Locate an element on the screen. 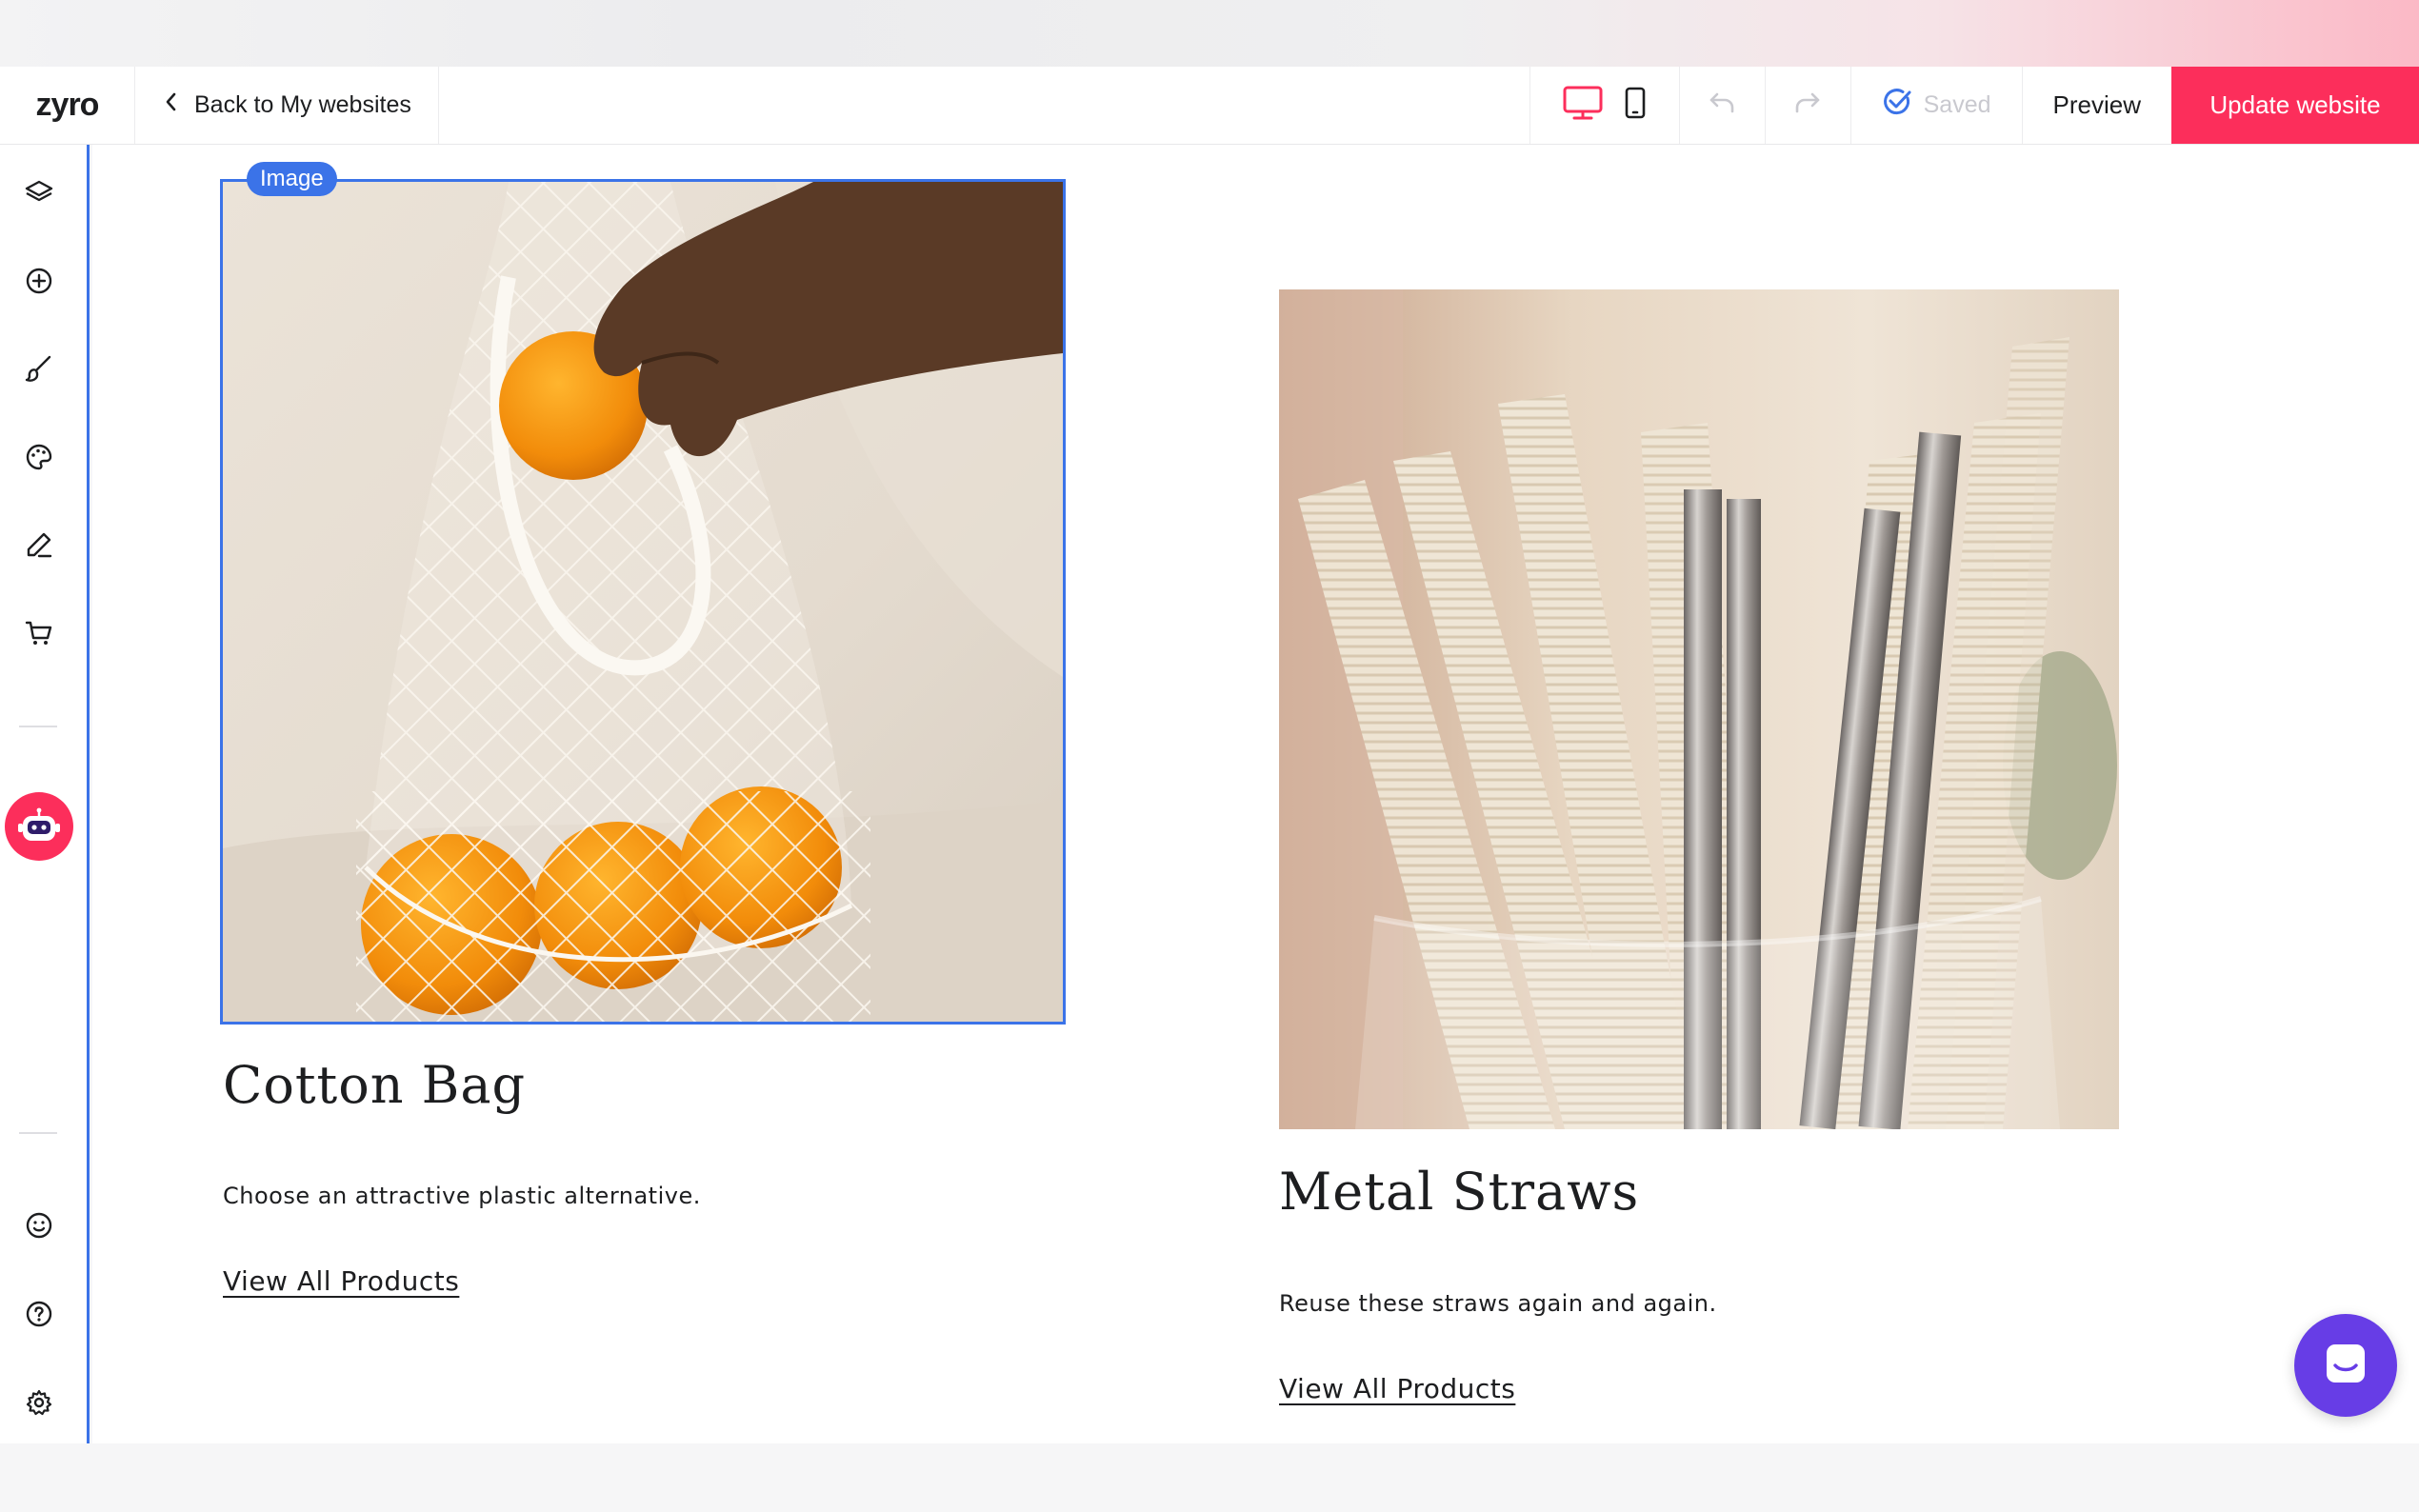 Image resolution: width=2419 pixels, height=1512 pixels. layers-icon is located at coordinates (39, 192).